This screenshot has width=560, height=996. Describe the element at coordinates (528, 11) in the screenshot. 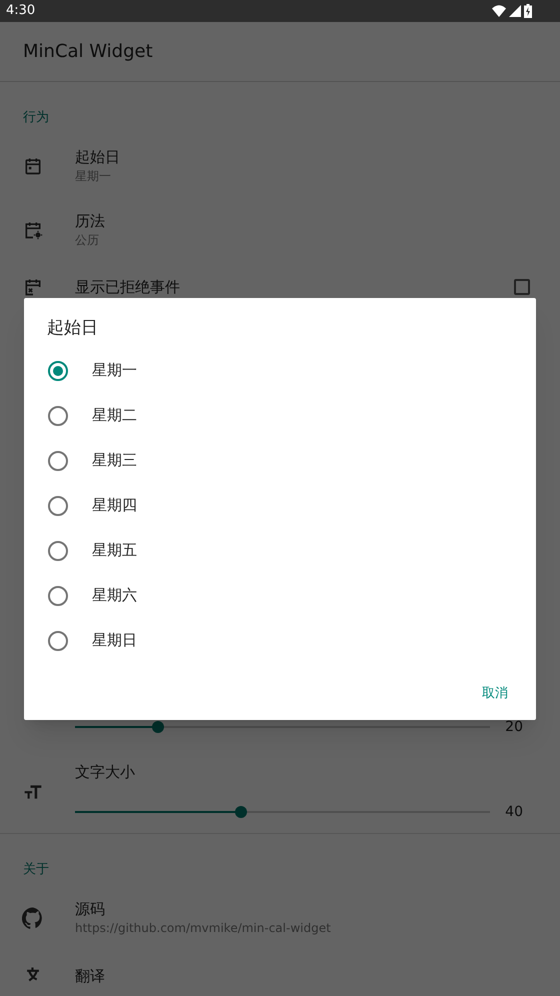

I see `battery-icon` at that location.